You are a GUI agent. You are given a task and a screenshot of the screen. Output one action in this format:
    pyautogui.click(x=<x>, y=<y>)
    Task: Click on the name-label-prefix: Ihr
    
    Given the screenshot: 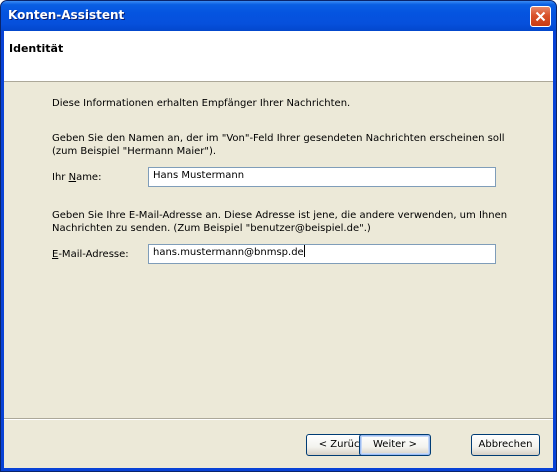 What is the action you would take?
    pyautogui.click(x=60, y=177)
    